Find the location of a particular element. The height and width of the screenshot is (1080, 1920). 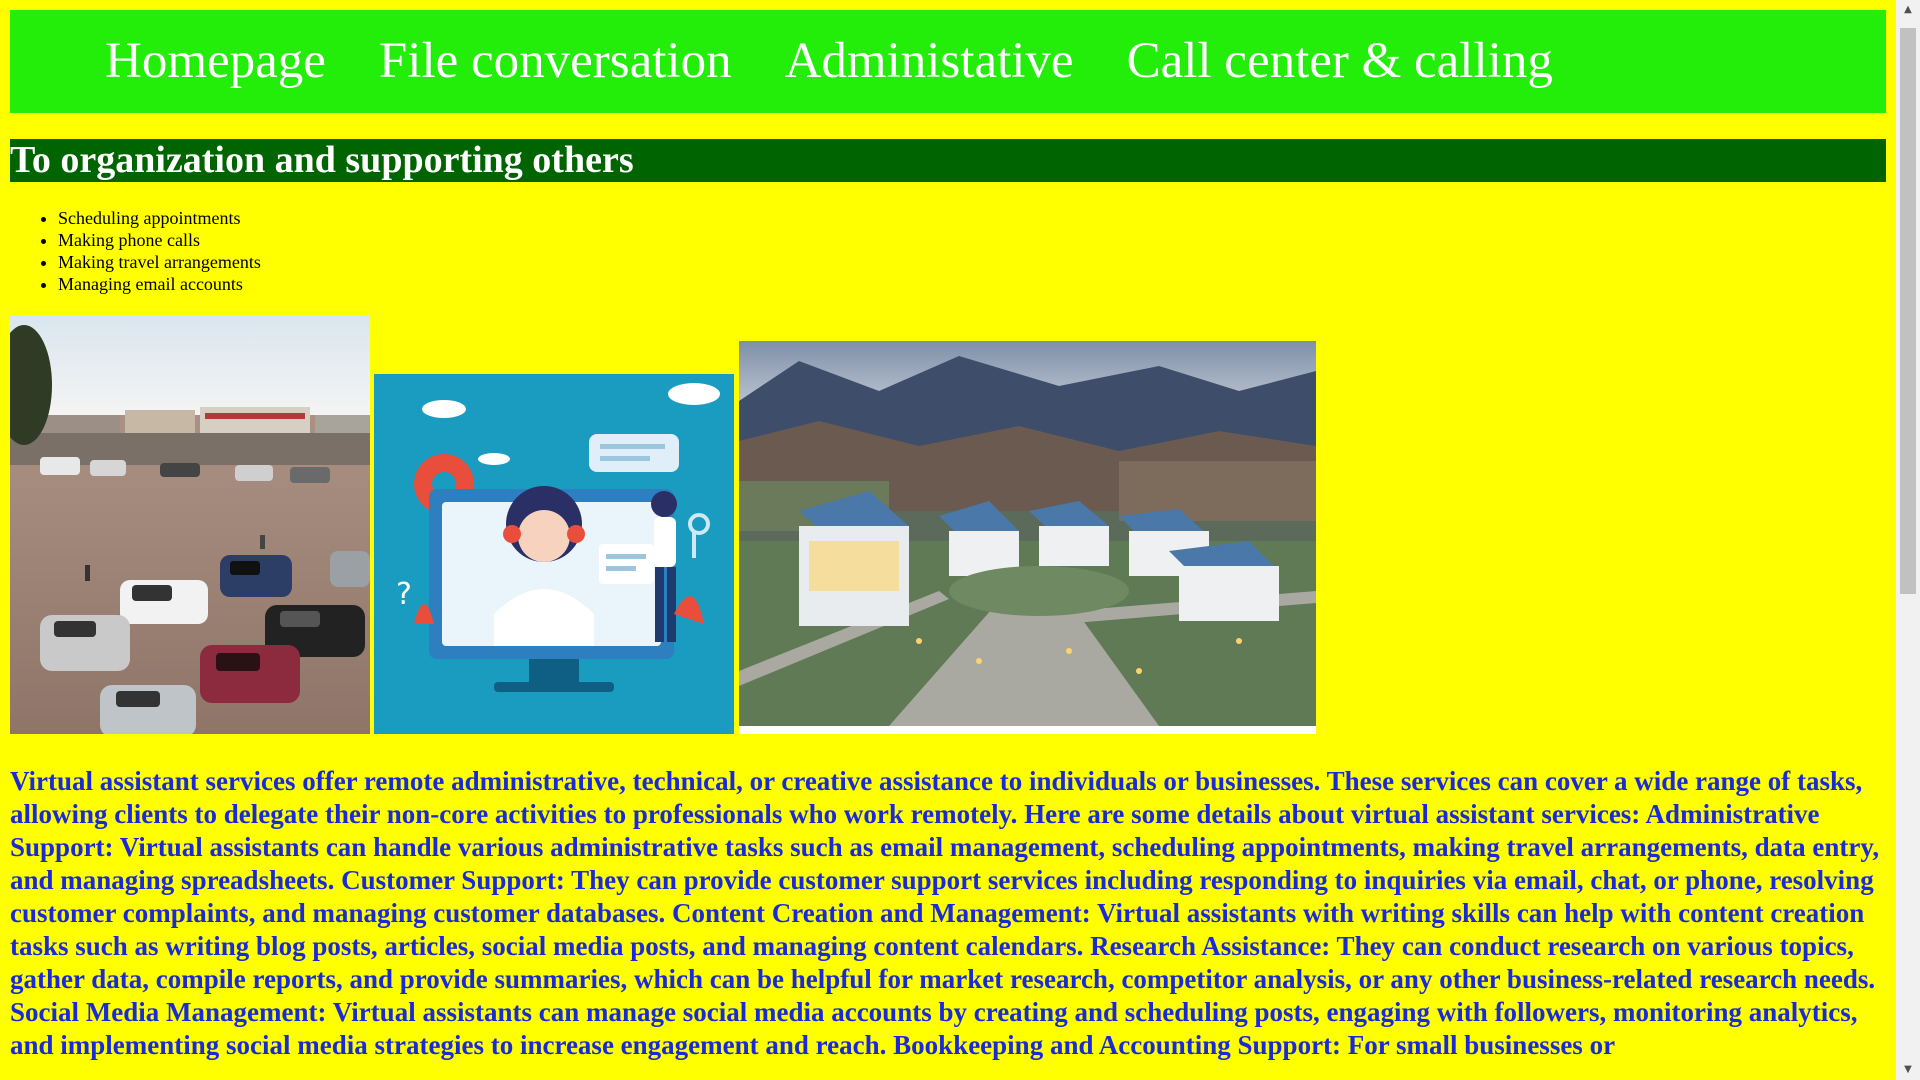

nav-homepage-link: Homepage is located at coordinates (215, 61).